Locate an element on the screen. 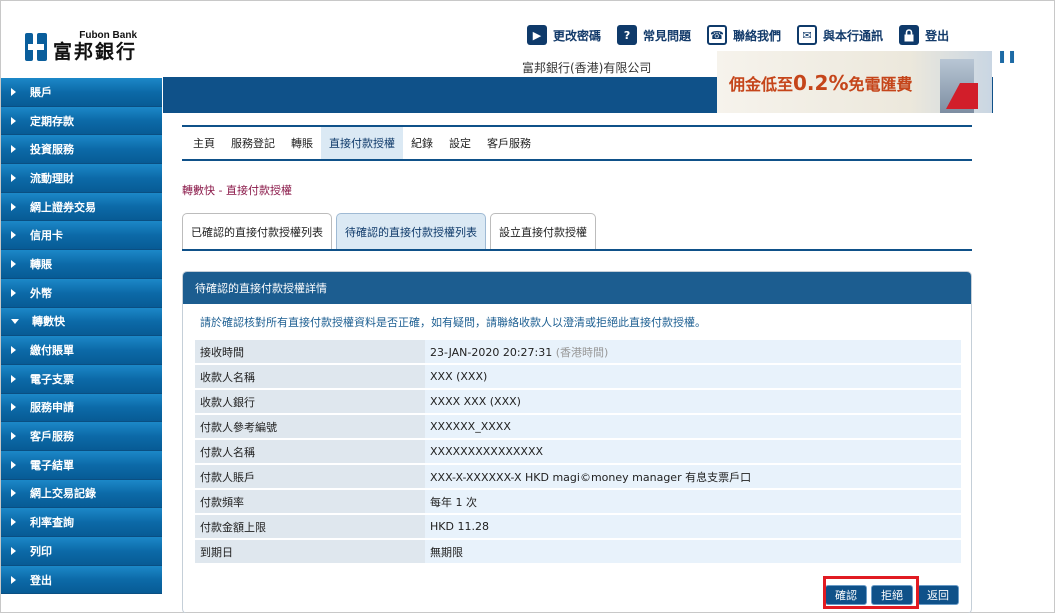 The height and width of the screenshot is (613, 1055). authorization-tabs: 已確認的直接付款授權列表 待確認的直接付款授權列表 設立直接付款授權 is located at coordinates (577, 232).